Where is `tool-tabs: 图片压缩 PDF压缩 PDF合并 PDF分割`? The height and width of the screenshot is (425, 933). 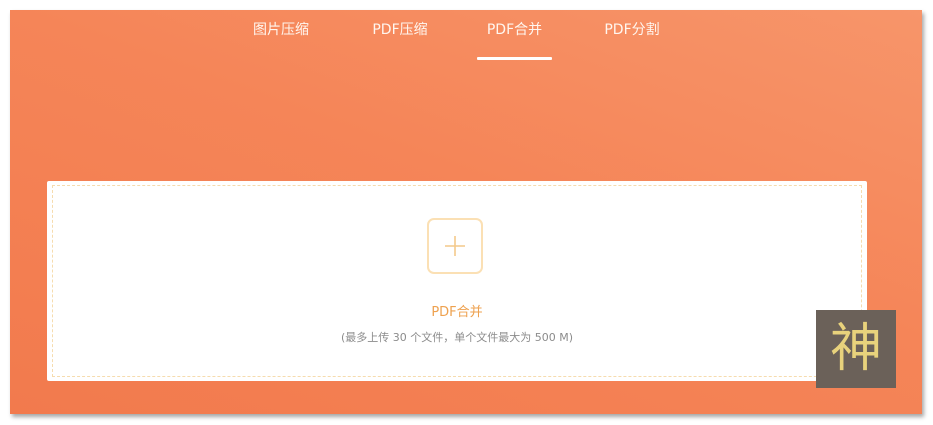
tool-tabs: 图片压缩 PDF压缩 PDF合并 PDF分割 is located at coordinates (466, 35).